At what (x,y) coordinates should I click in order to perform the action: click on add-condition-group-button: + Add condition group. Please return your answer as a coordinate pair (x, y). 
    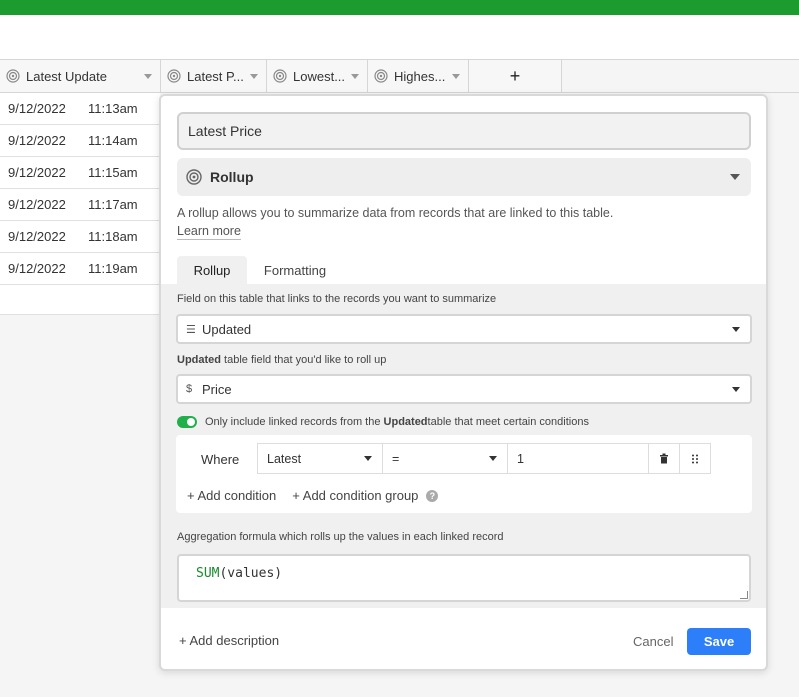
    Looking at the image, I should click on (355, 495).